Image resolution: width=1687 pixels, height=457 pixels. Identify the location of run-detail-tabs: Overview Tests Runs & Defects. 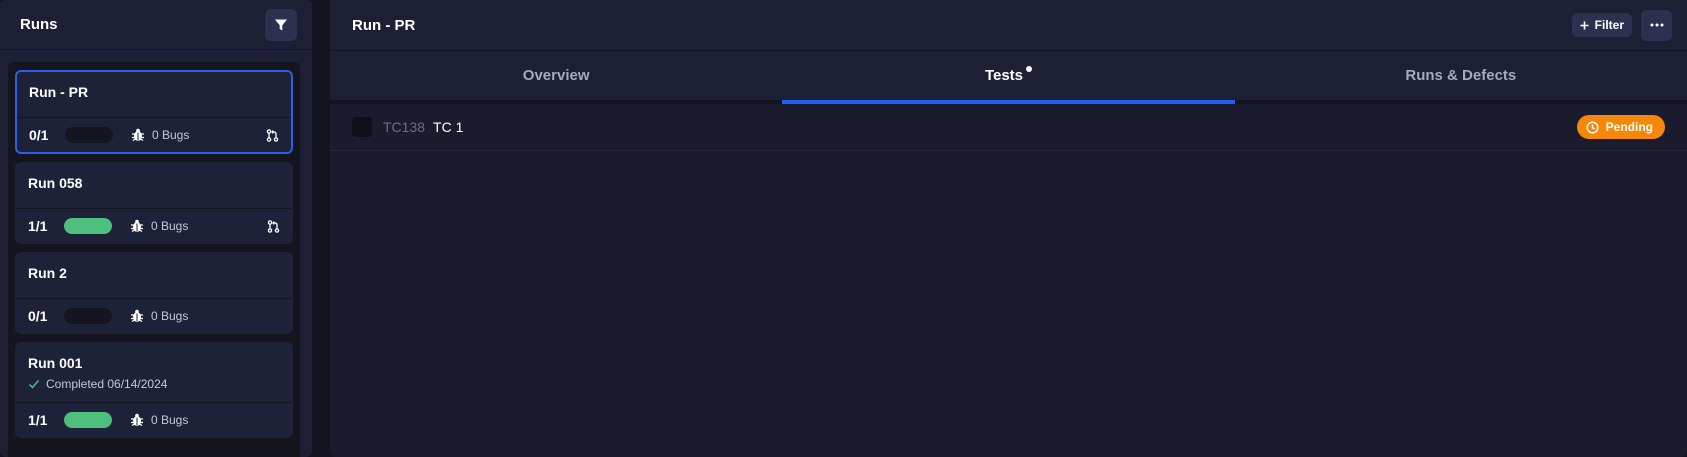
(1008, 77).